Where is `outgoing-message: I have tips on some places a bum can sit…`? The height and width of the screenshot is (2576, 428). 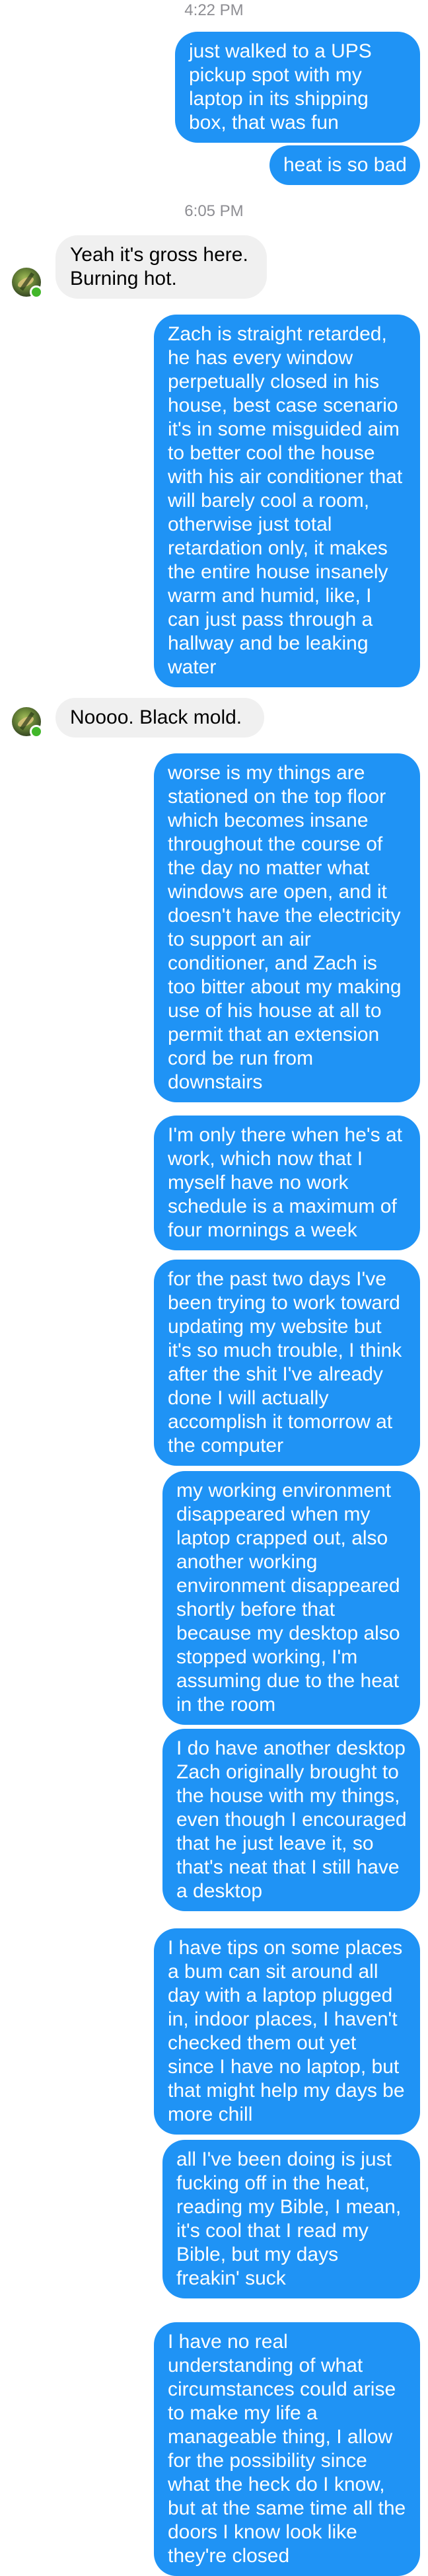 outgoing-message: I have tips on some places a bum can sit… is located at coordinates (287, 2031).